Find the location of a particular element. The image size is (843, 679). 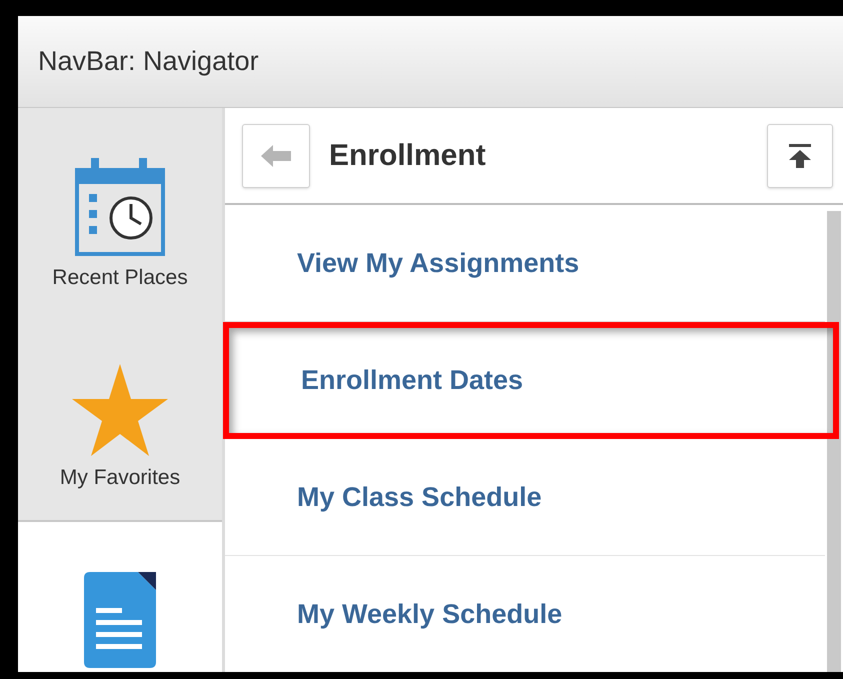

calendar-clock-icon is located at coordinates (120, 207).